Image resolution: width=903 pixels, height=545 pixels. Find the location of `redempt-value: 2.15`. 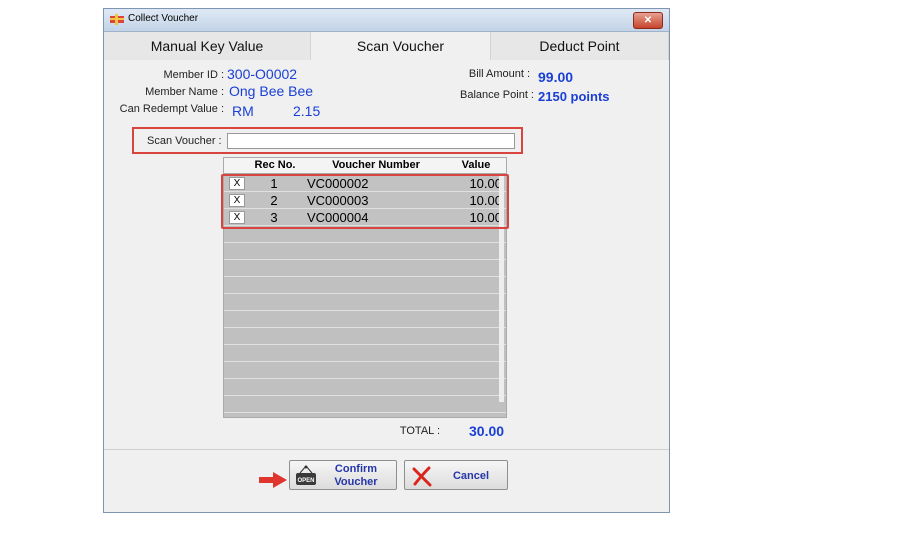

redempt-value: 2.15 is located at coordinates (307, 111).